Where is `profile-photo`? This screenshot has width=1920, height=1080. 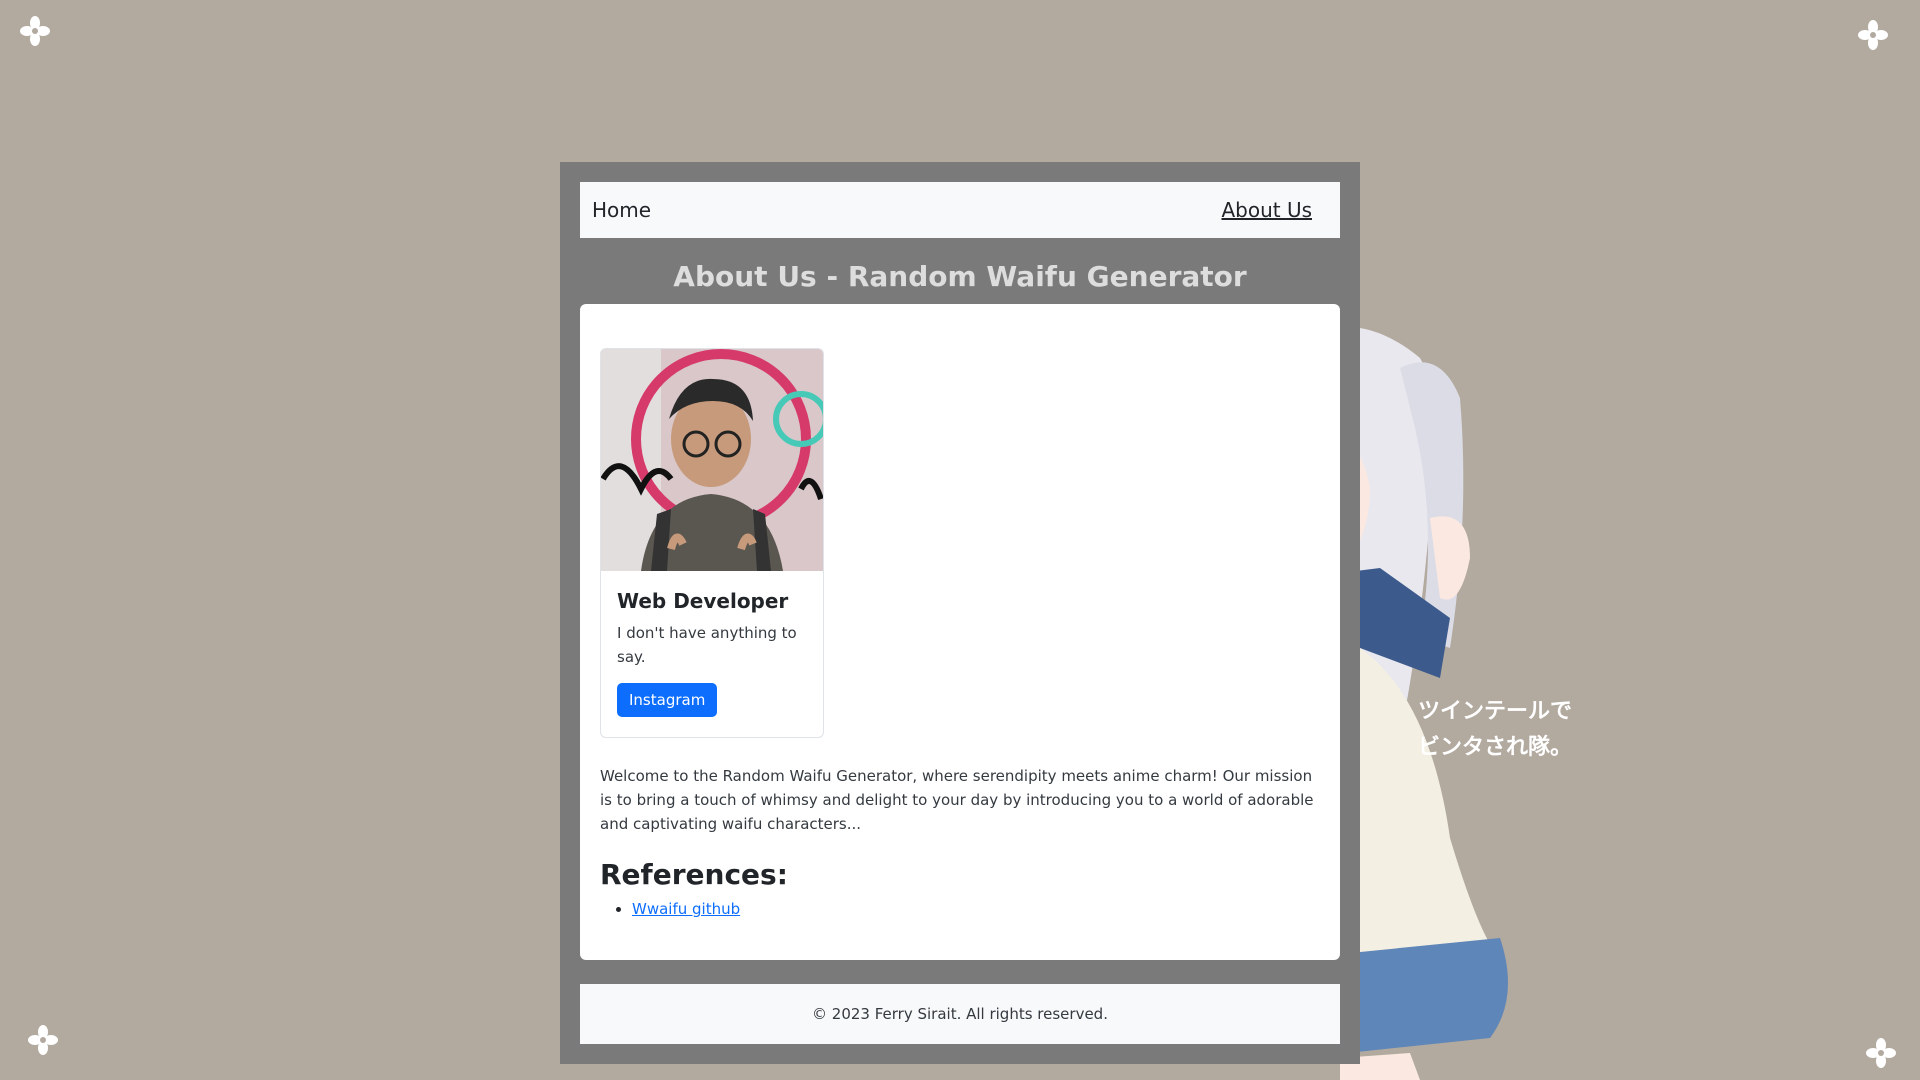
profile-photo is located at coordinates (712, 460).